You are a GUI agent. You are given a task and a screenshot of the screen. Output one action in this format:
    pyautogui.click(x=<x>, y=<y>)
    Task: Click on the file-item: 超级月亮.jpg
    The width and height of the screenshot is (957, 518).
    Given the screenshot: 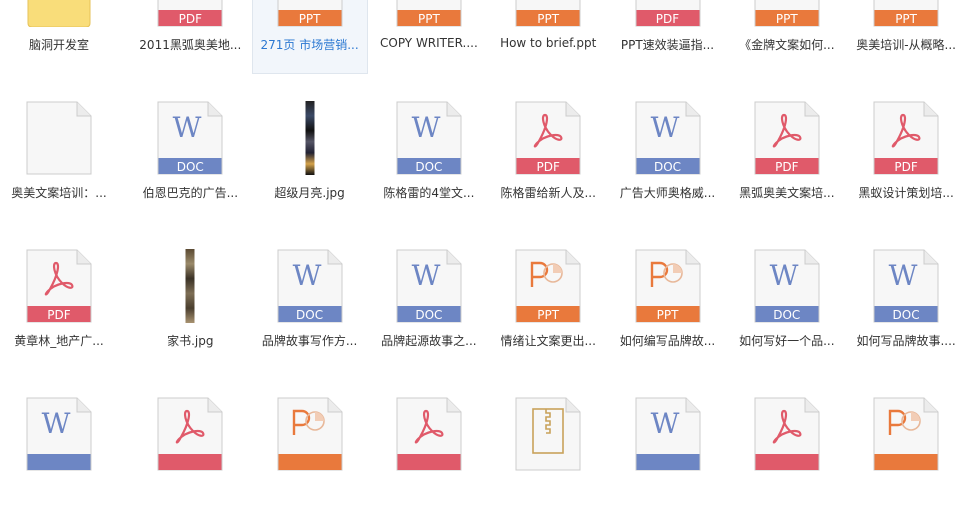 What is the action you would take?
    pyautogui.click(x=310, y=152)
    